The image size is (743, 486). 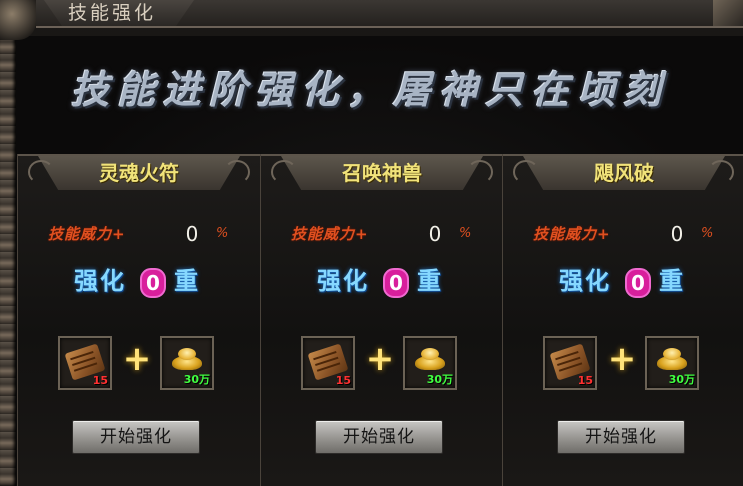 I want to click on skill-name: 灵魂火符, so click(x=139, y=173).